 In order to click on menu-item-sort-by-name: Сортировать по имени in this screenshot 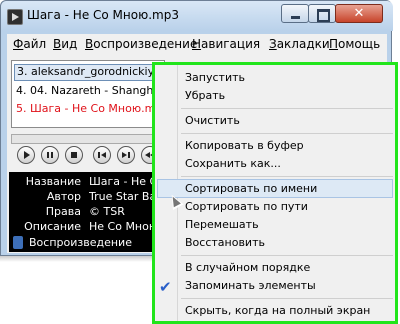, I will do `click(251, 188)`.